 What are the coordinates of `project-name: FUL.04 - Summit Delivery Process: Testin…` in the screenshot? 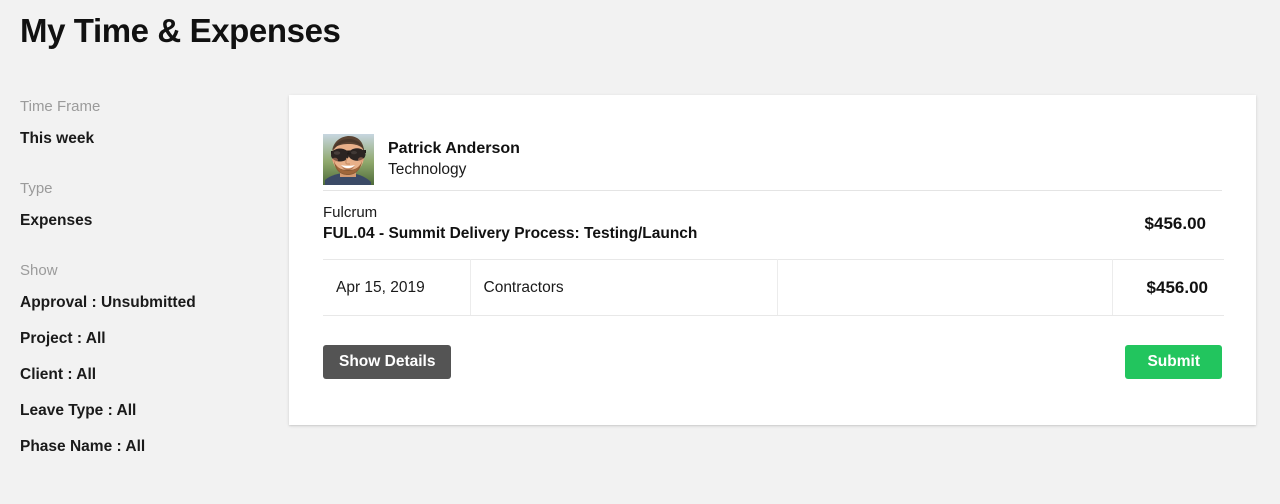 It's located at (510, 233).